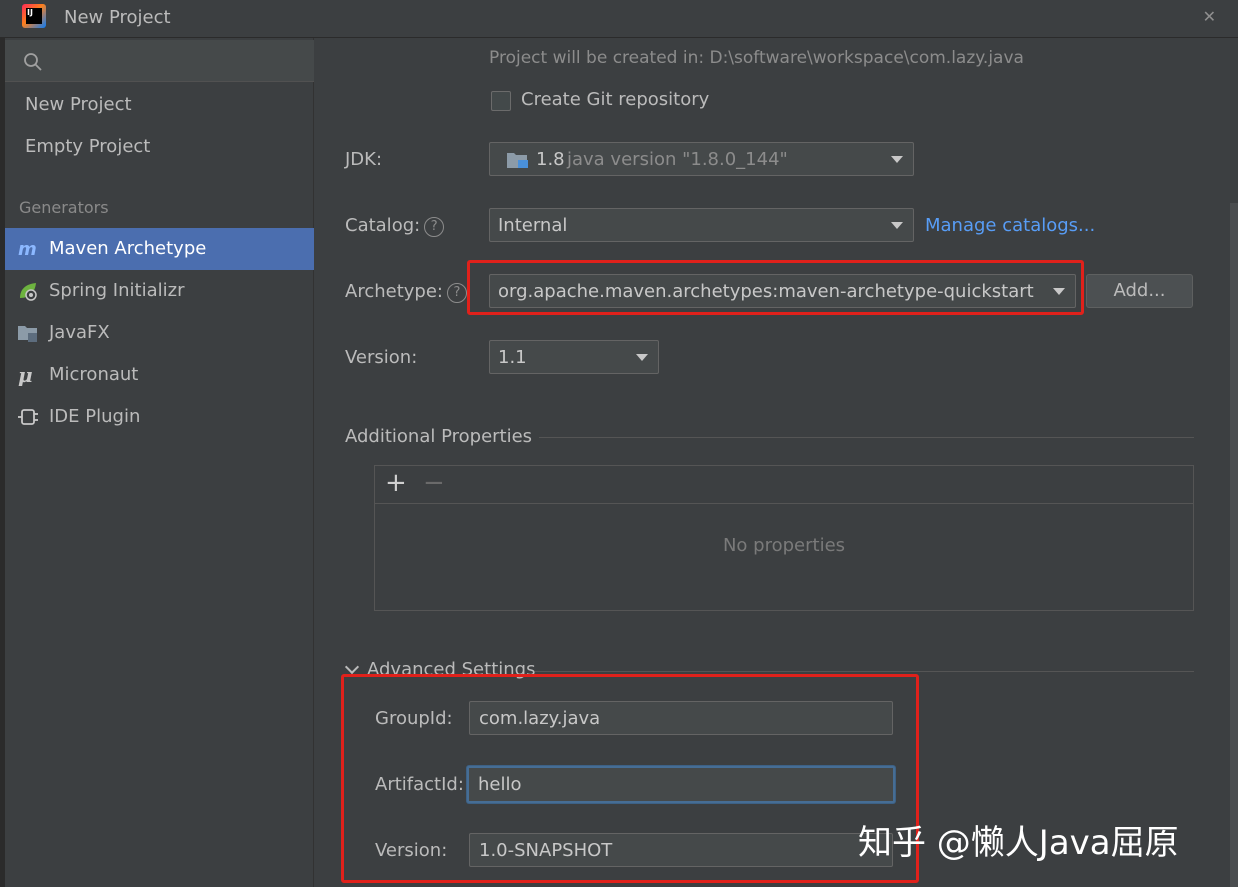 The height and width of the screenshot is (887, 1238). I want to click on sidebar-item-empty-project: Empty Project, so click(159, 147).